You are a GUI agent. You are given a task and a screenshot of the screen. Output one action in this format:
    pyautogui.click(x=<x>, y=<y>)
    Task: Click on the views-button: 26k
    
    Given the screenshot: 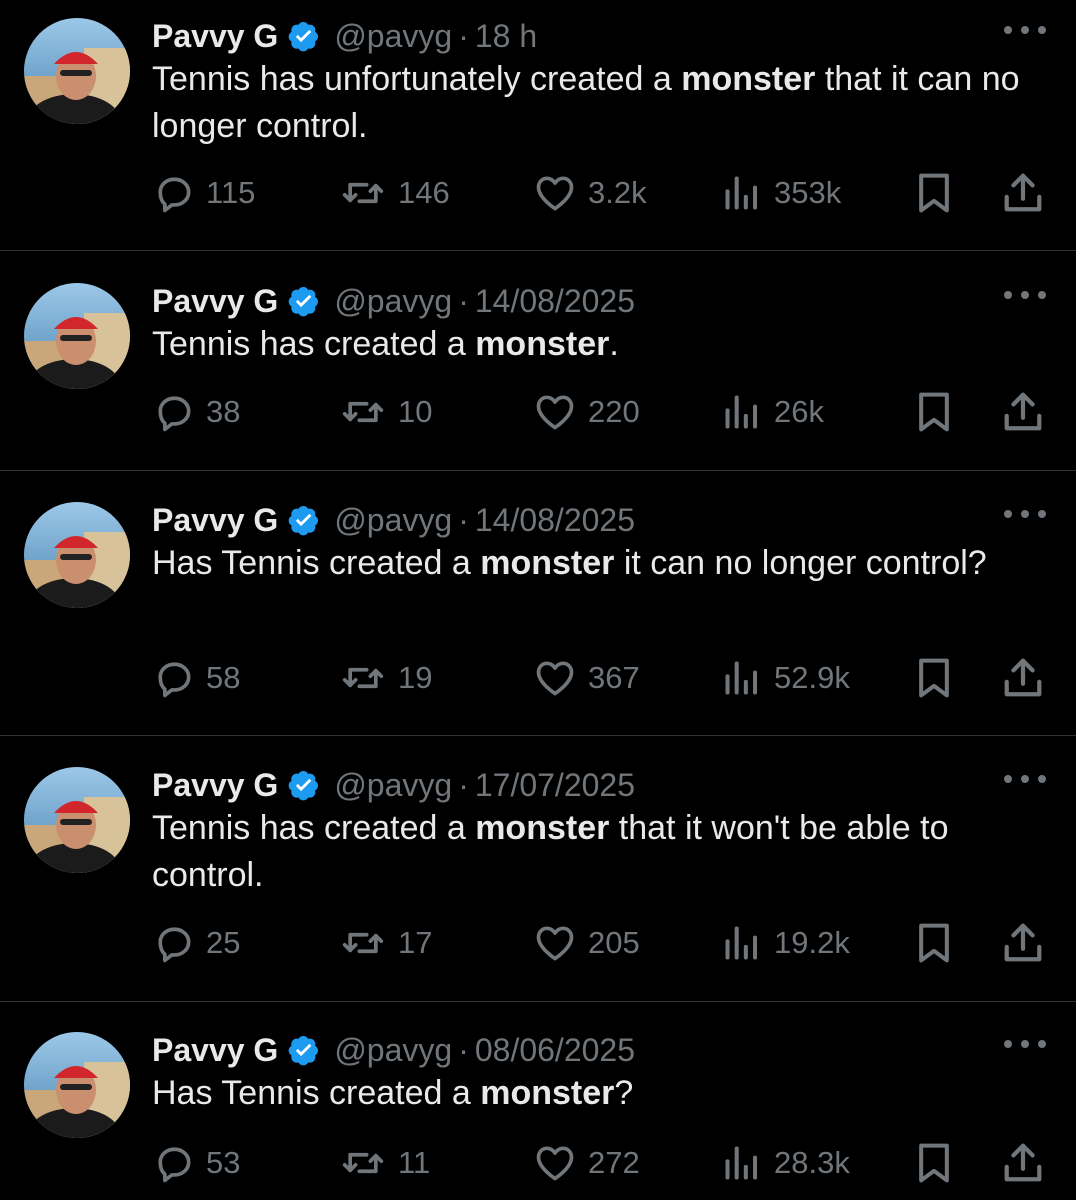 What is the action you would take?
    pyautogui.click(x=772, y=412)
    